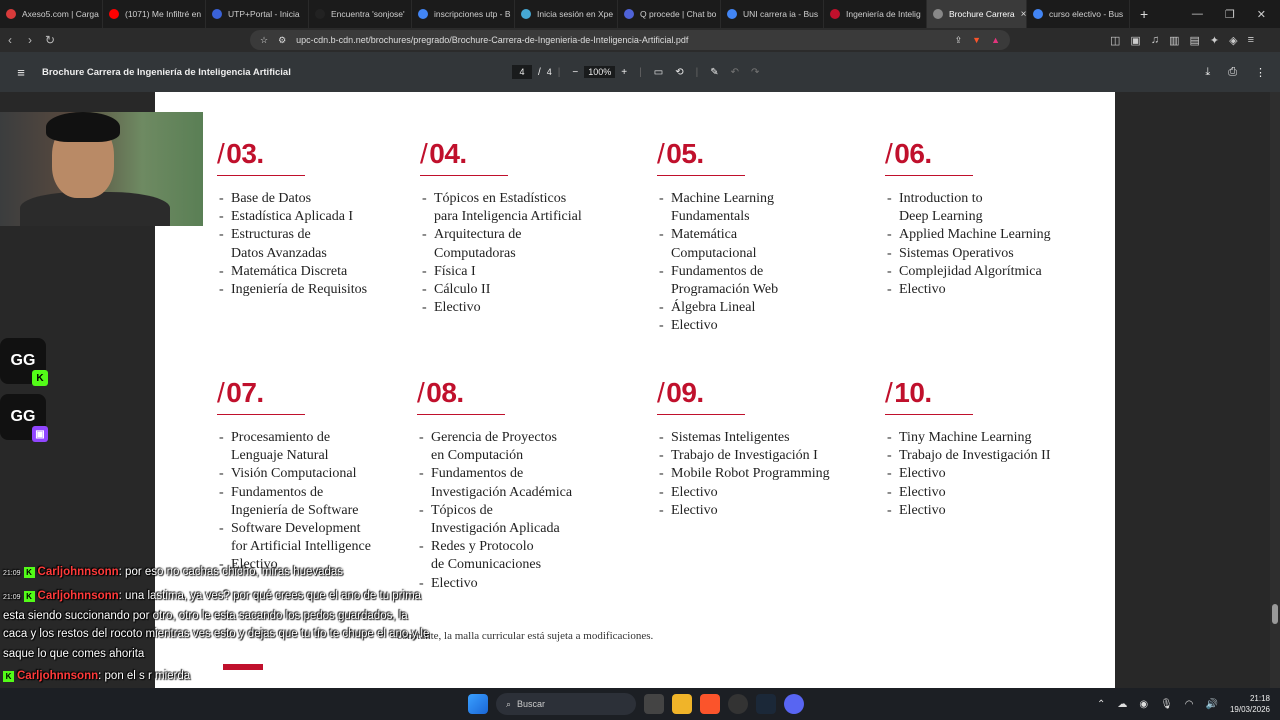 This screenshot has width=1280, height=720. Describe the element at coordinates (654, 704) in the screenshot. I see `task-view-icon` at that location.